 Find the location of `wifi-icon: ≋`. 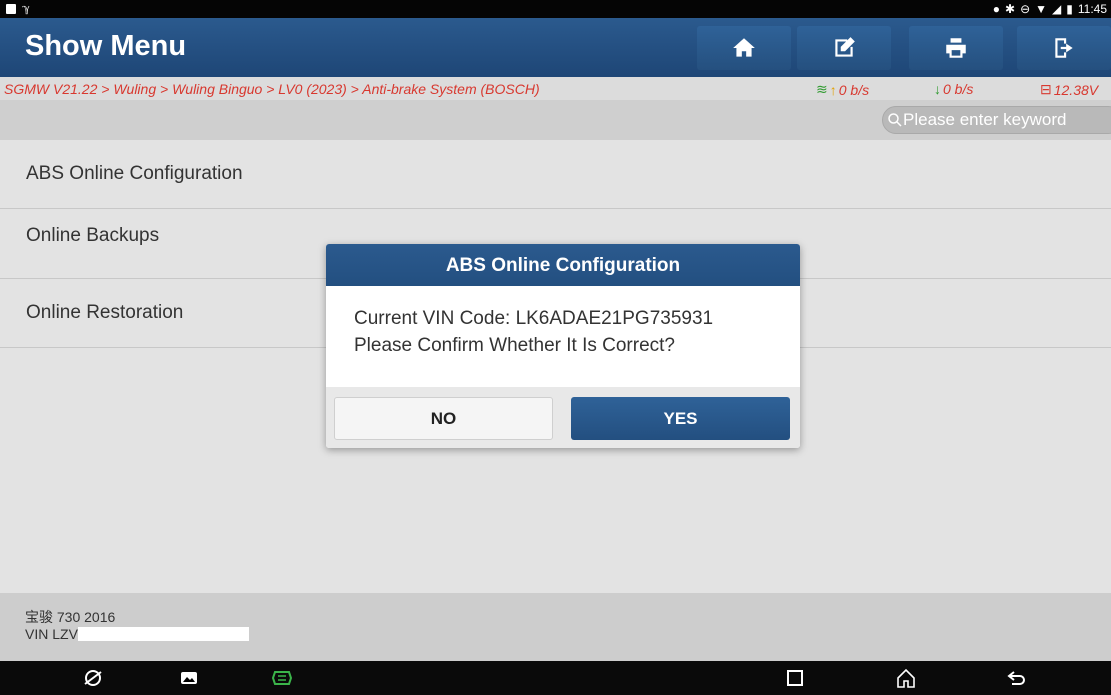

wifi-icon: ≋ is located at coordinates (822, 89).